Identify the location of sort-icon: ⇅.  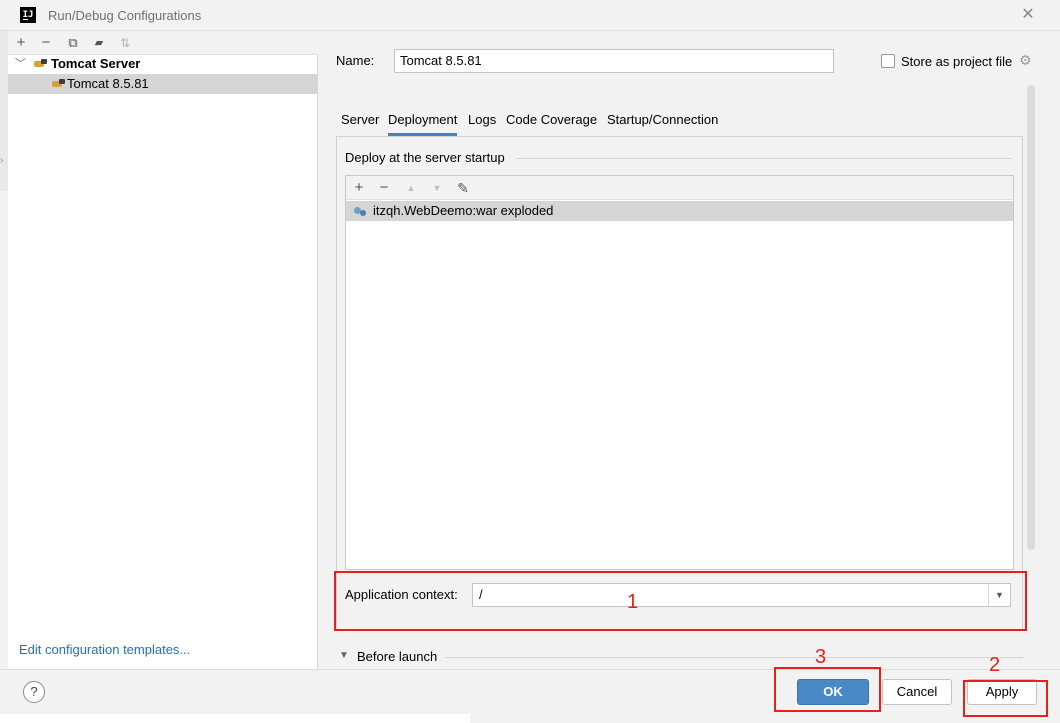
(125, 43).